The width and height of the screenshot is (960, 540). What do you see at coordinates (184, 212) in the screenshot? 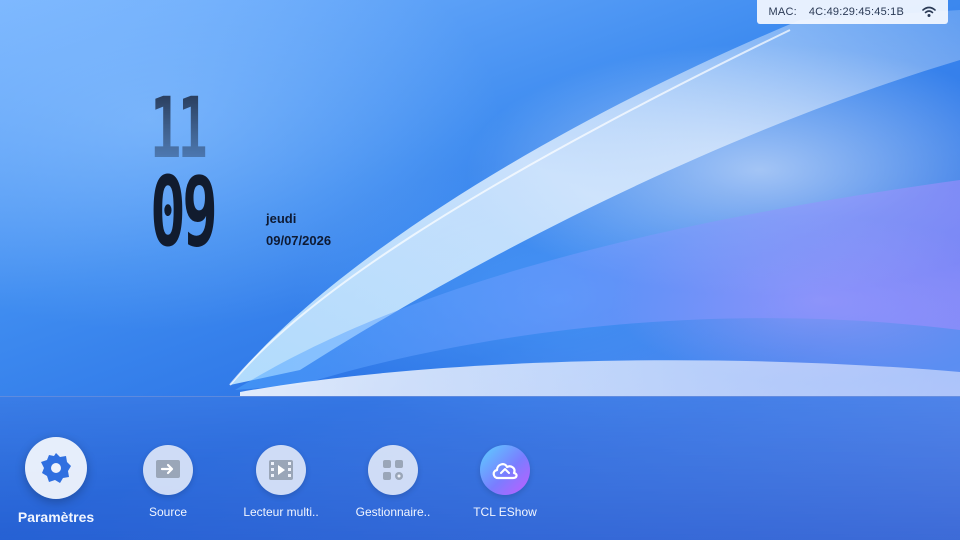
I see `clock-minutes: 09` at bounding box center [184, 212].